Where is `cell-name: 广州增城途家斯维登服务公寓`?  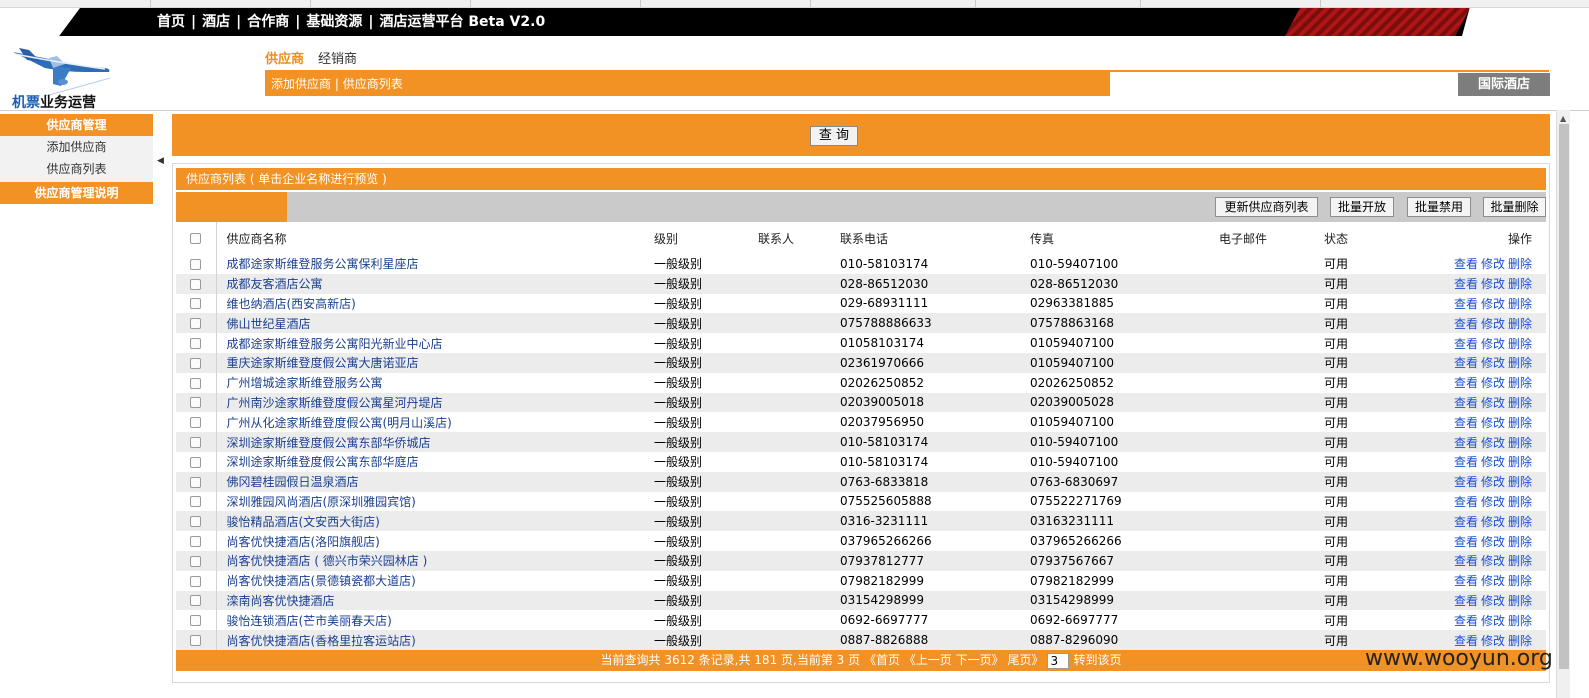
cell-name: 广州增城途家斯维登服务公寓 is located at coordinates (435, 383).